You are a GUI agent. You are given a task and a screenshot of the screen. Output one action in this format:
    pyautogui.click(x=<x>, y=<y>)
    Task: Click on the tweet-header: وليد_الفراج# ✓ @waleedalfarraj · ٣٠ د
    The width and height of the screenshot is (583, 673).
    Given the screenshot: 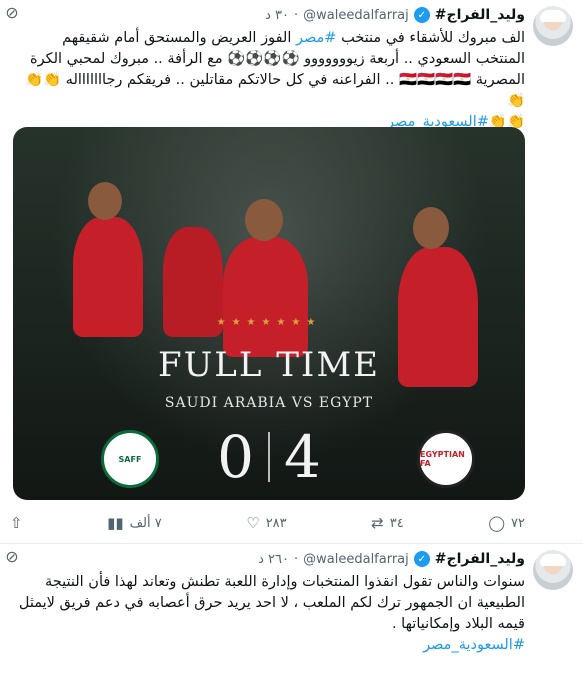 What is the action you would take?
    pyautogui.click(x=267, y=15)
    